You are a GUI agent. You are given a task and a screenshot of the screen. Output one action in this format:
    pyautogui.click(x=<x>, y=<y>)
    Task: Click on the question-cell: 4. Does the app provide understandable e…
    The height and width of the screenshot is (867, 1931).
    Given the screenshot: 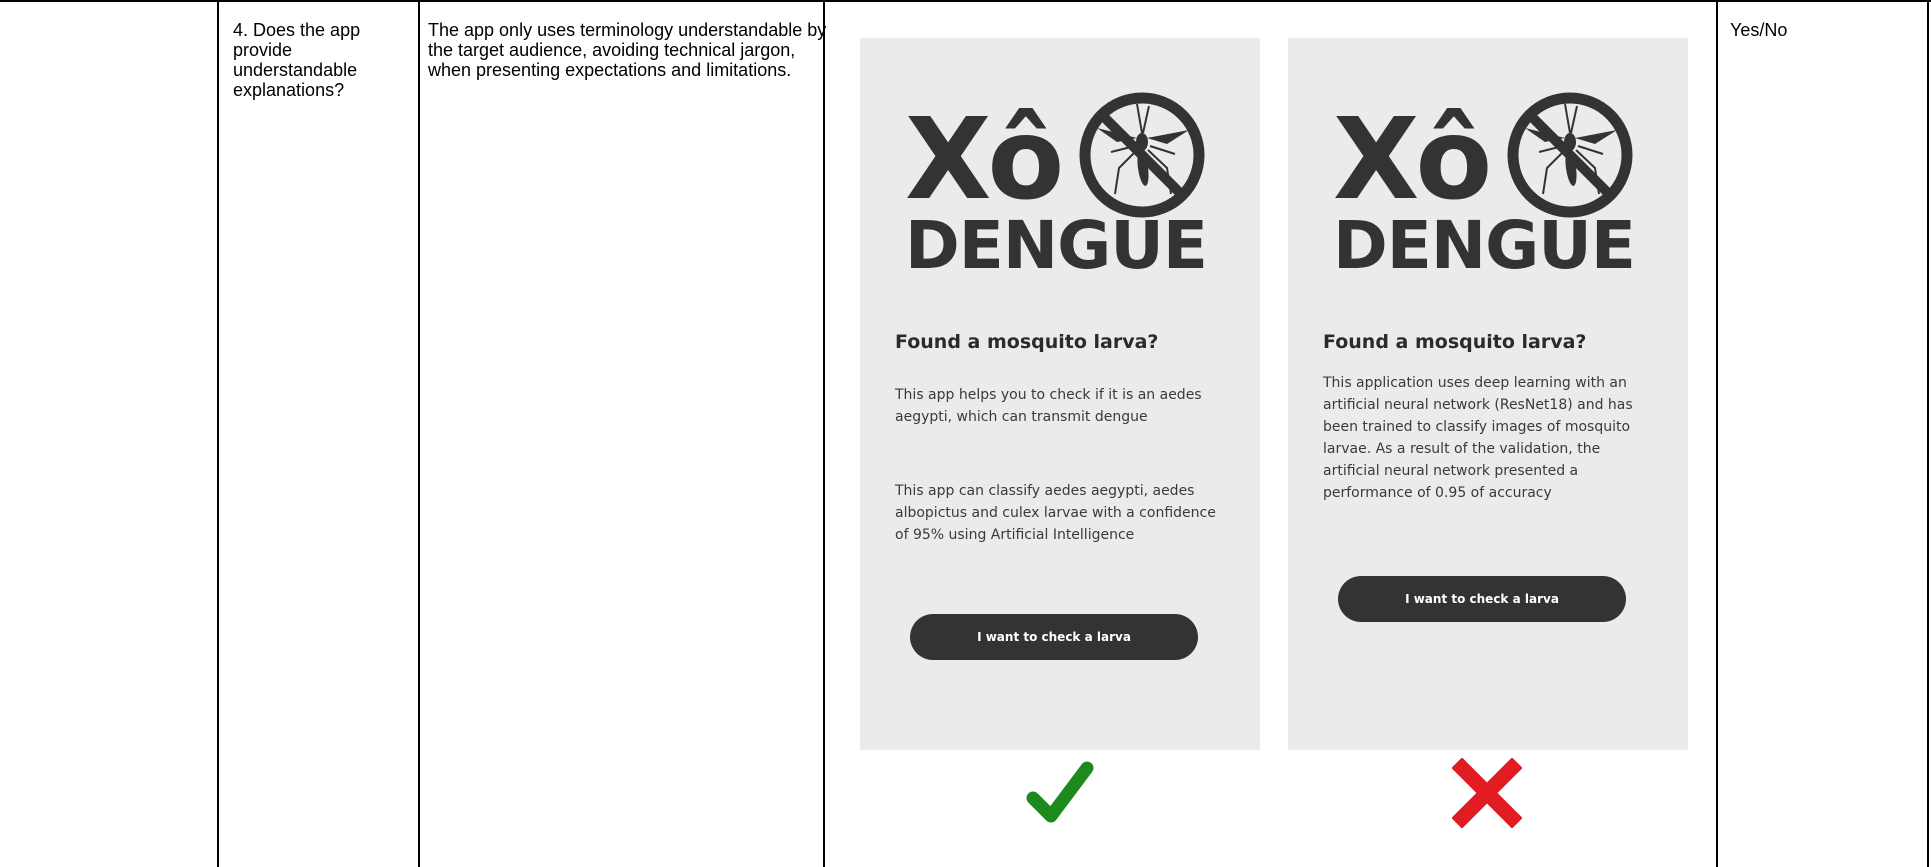 What is the action you would take?
    pyautogui.click(x=297, y=60)
    